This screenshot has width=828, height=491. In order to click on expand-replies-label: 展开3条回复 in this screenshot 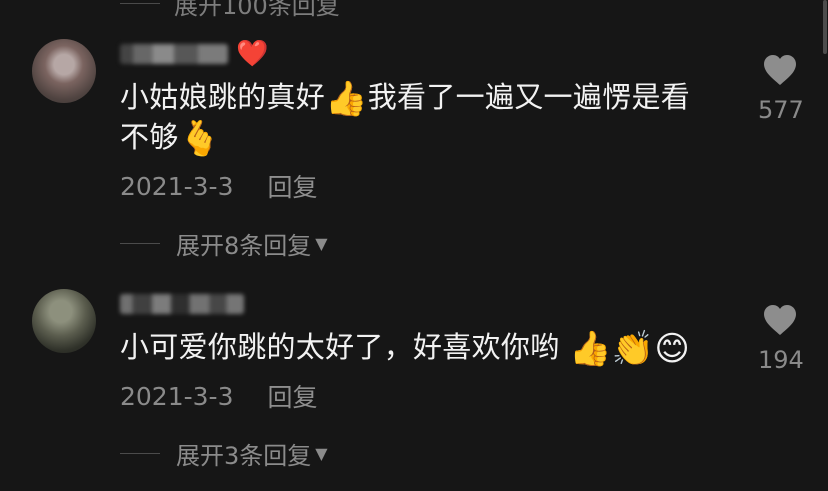, I will do `click(244, 456)`.